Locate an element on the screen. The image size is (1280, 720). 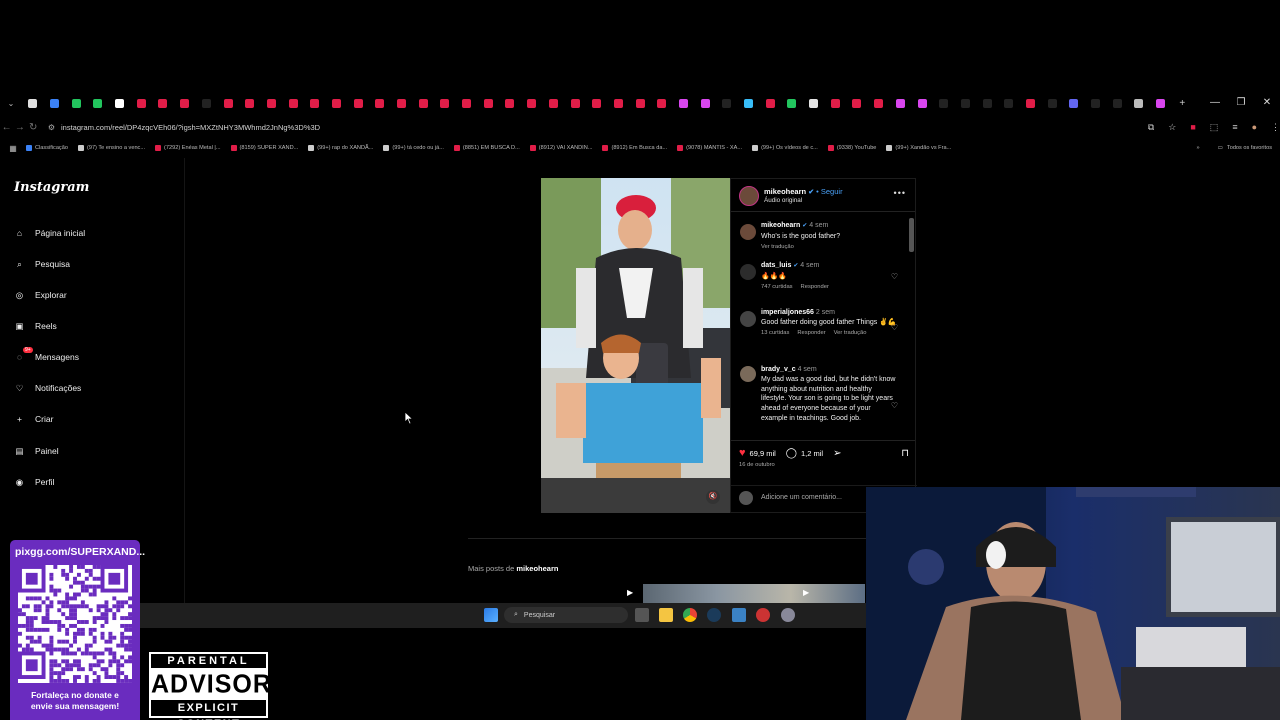
comments-scrollbar is located at coordinates (911, 326).